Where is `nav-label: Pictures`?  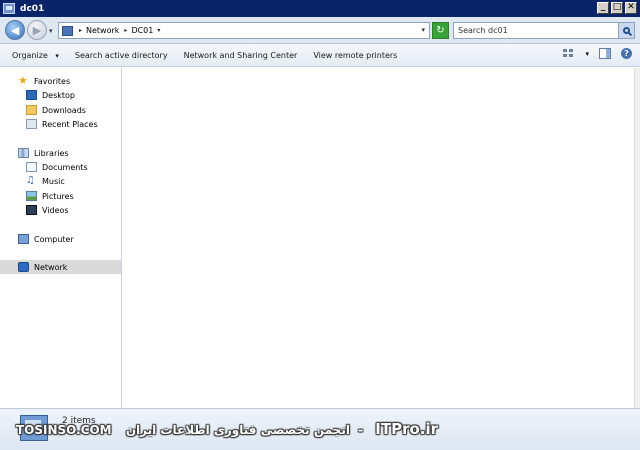 nav-label: Pictures is located at coordinates (58, 196).